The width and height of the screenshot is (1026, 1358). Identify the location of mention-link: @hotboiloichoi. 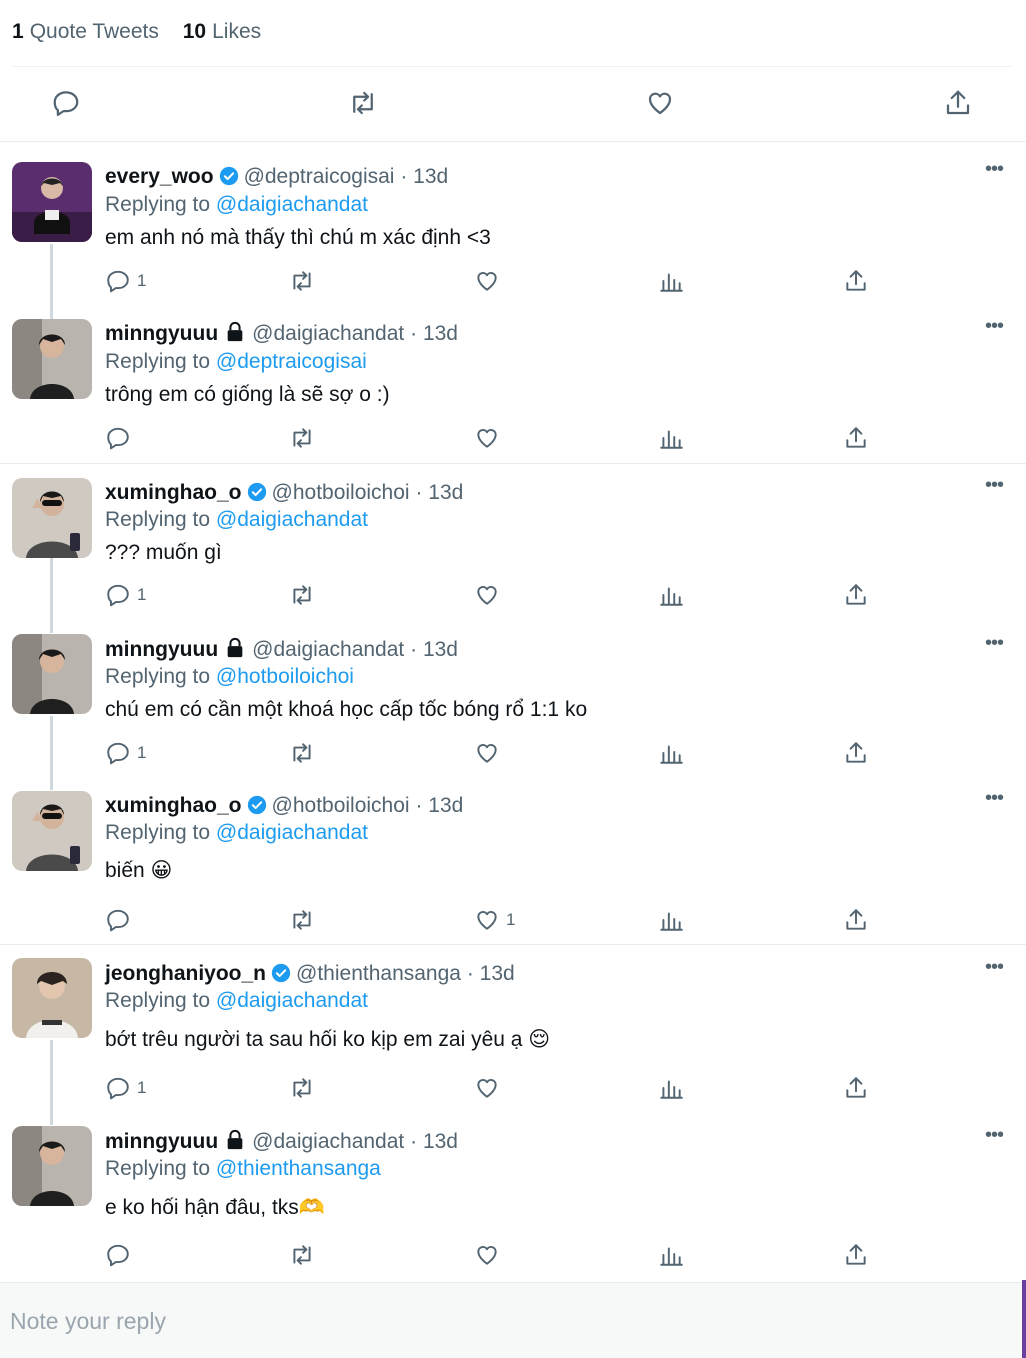
(285, 676).